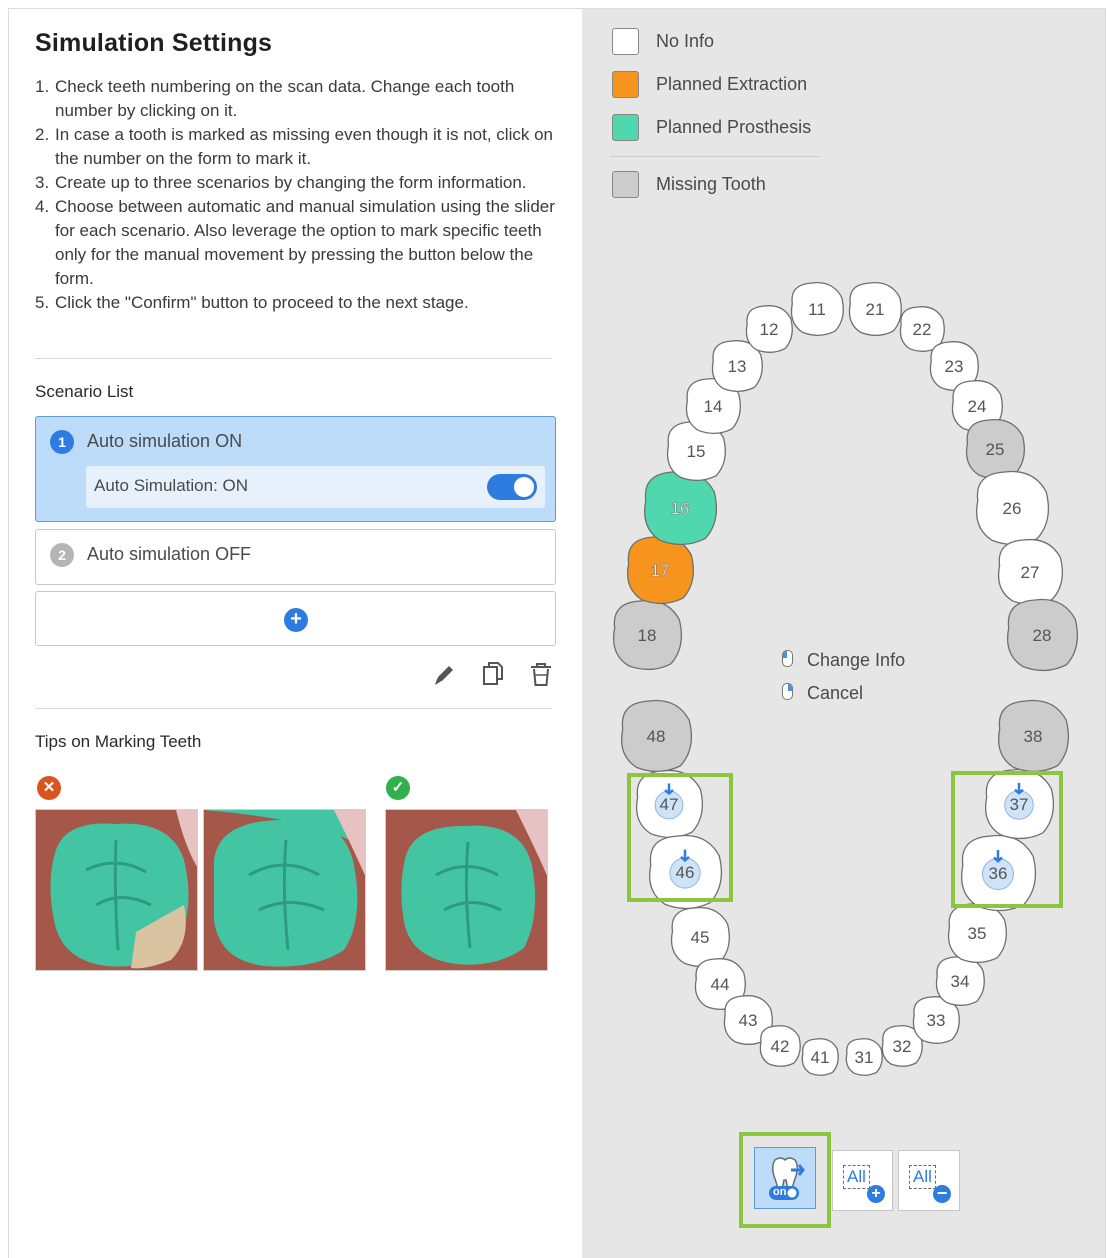  I want to click on tooth-number-label: 45, so click(700, 937).